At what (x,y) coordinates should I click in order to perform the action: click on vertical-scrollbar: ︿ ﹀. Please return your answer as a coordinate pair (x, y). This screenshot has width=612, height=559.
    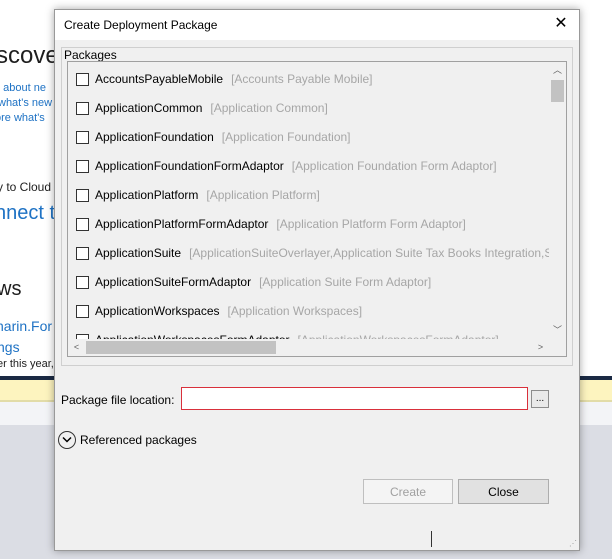
    Looking at the image, I should click on (557, 200).